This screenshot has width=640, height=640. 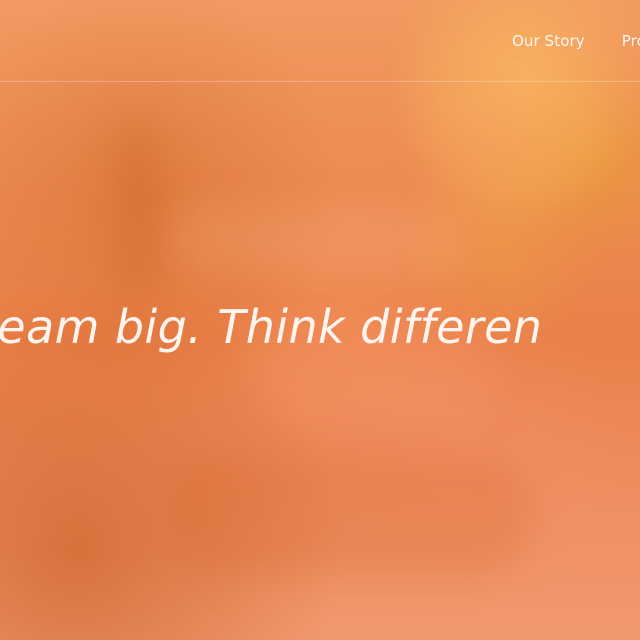 I want to click on nav-link-pro: Pro, so click(x=631, y=41).